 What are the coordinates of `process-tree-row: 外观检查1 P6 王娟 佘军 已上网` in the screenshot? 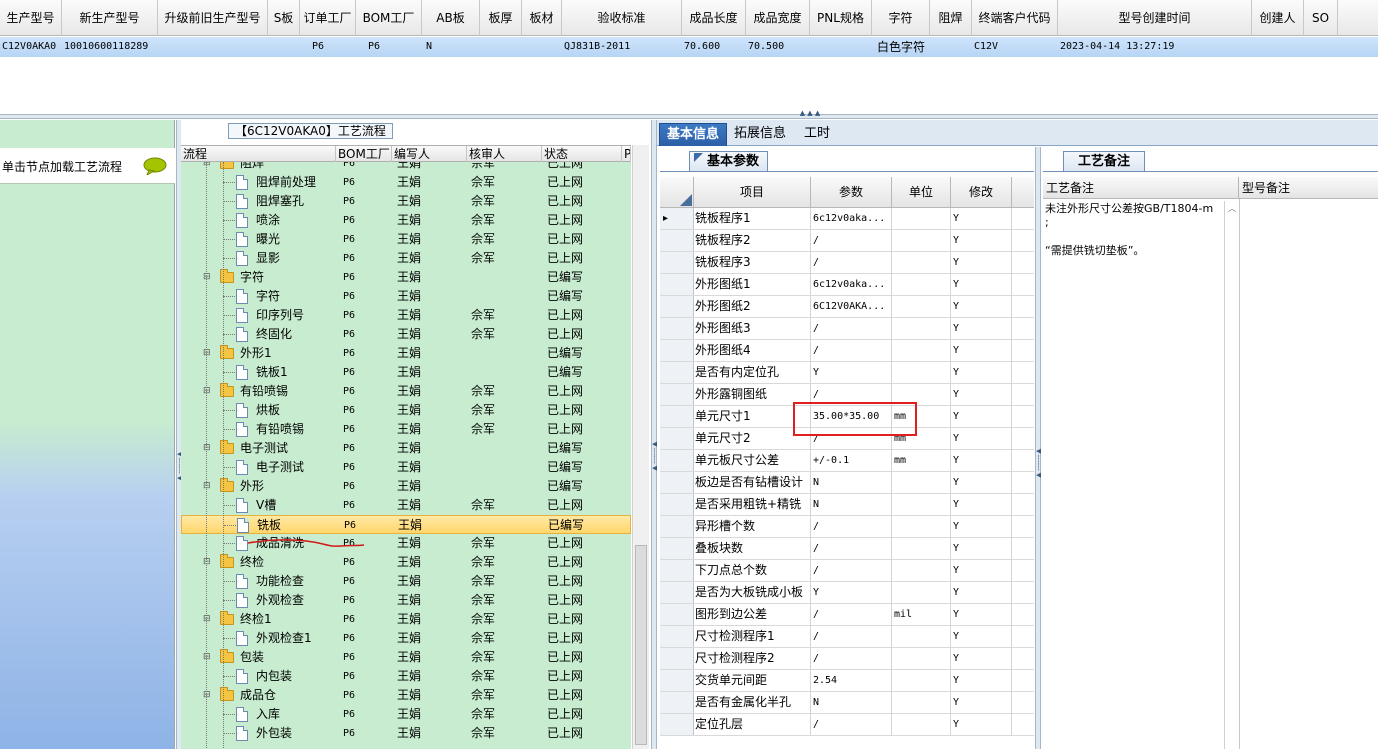 It's located at (406, 638).